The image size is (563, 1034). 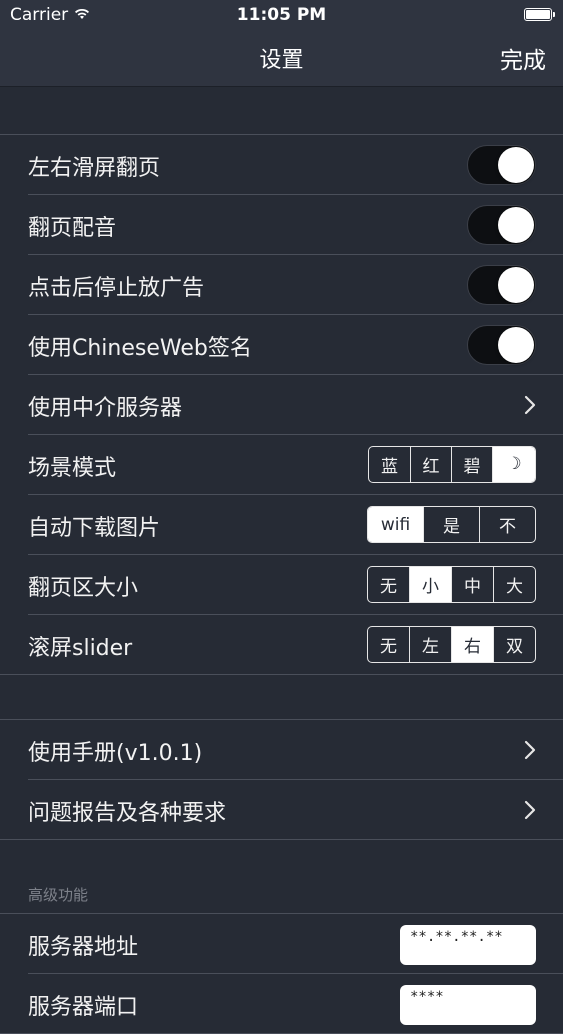 I want to click on signature-label: 使用ChineseWeb签名, so click(x=140, y=348).